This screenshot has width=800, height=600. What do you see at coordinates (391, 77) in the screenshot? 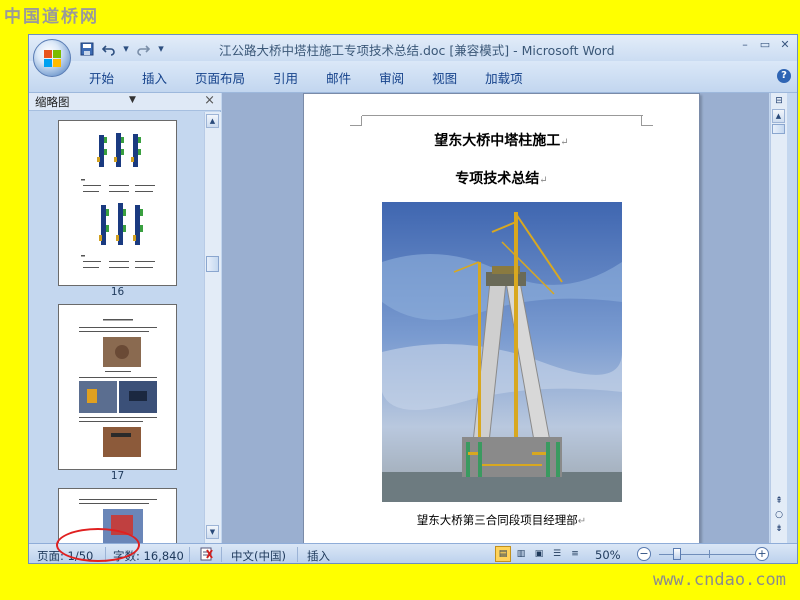
I see `tab-review: 审阅` at bounding box center [391, 77].